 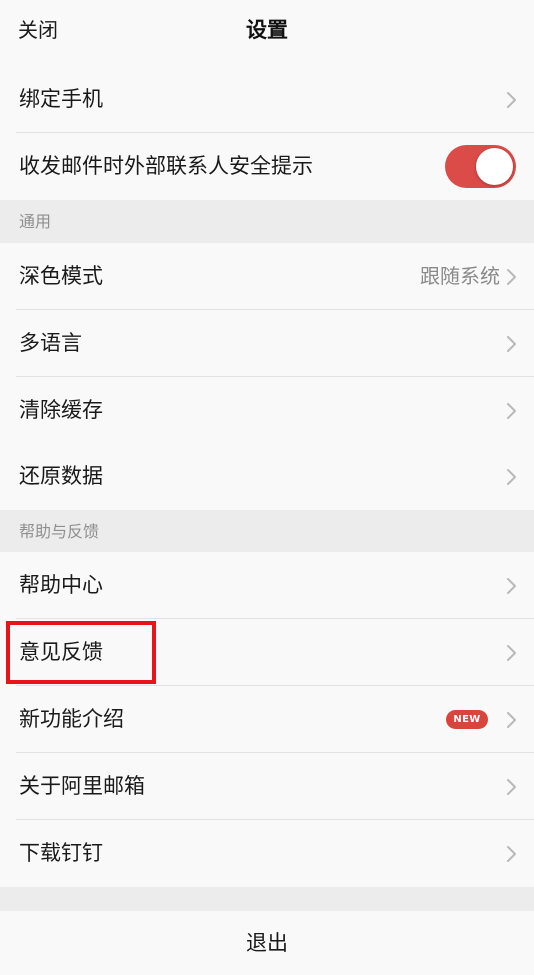 I want to click on about-row: 关于阿里邮箱, so click(x=267, y=786).